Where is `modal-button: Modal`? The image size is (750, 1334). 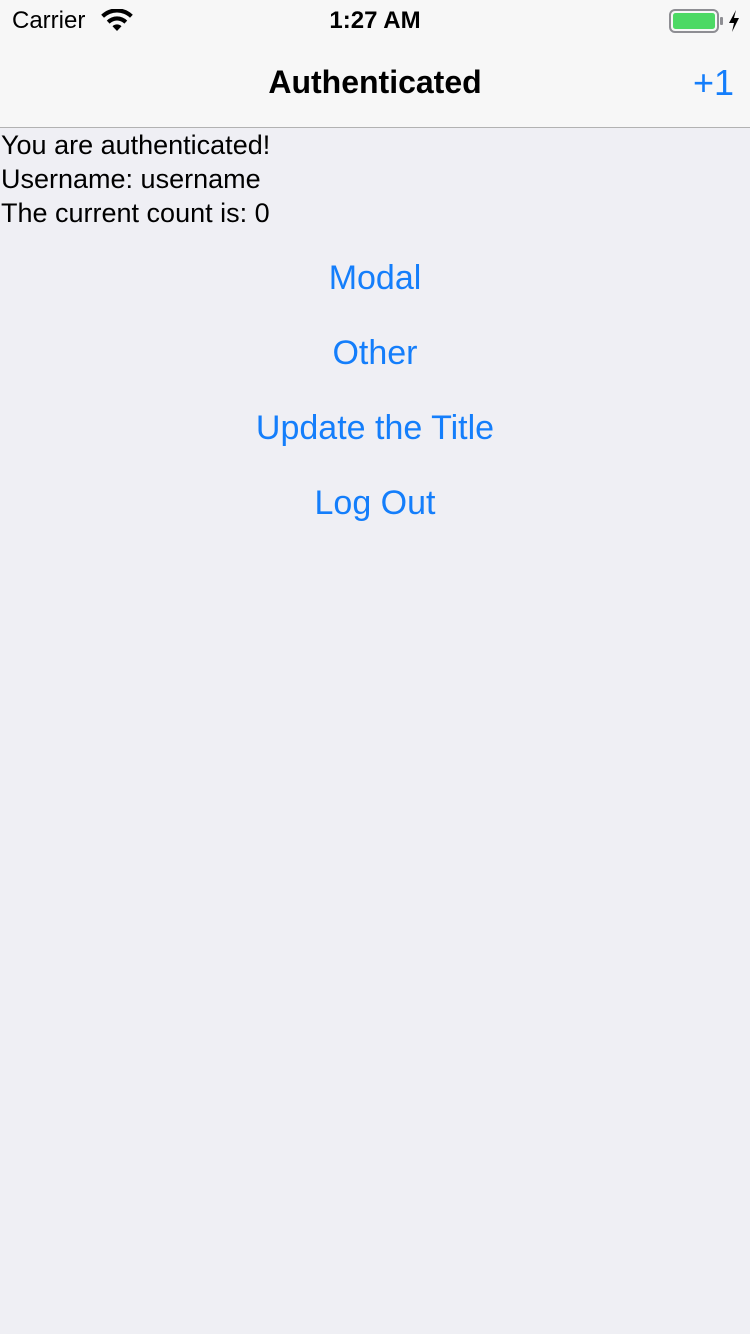
modal-button: Modal is located at coordinates (375, 277).